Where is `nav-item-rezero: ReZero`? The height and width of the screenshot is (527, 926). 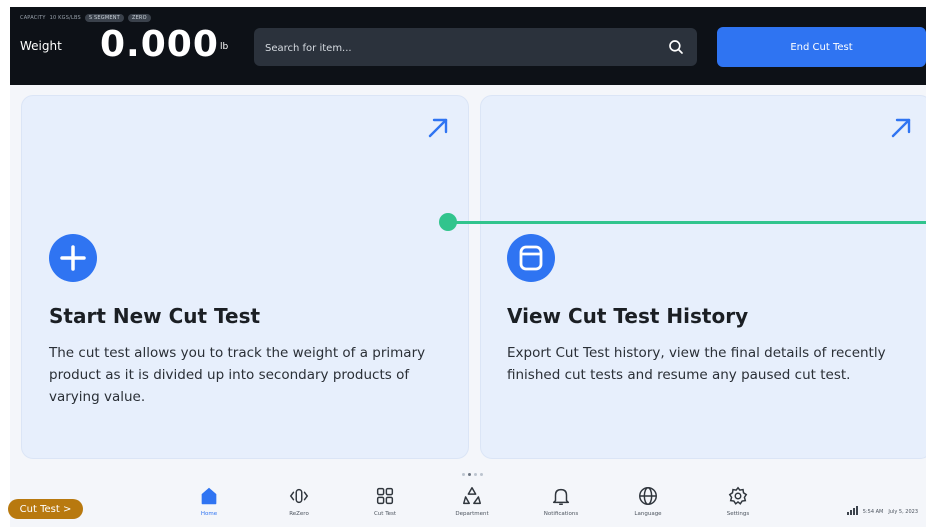 nav-item-rezero: ReZero is located at coordinates (299, 501).